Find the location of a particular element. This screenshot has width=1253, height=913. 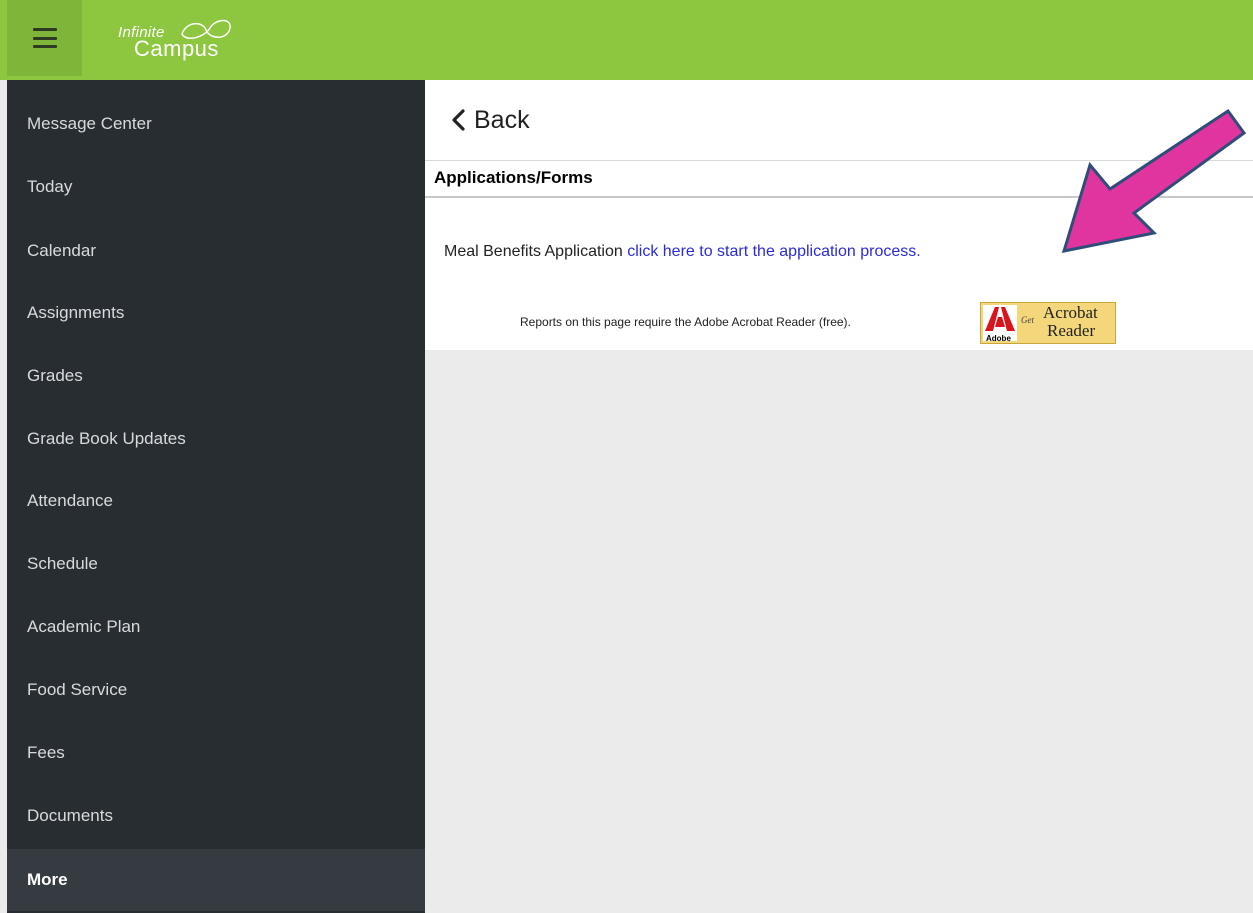

sidebar-item-academic-plan: Academic Plan is located at coordinates (216, 627).